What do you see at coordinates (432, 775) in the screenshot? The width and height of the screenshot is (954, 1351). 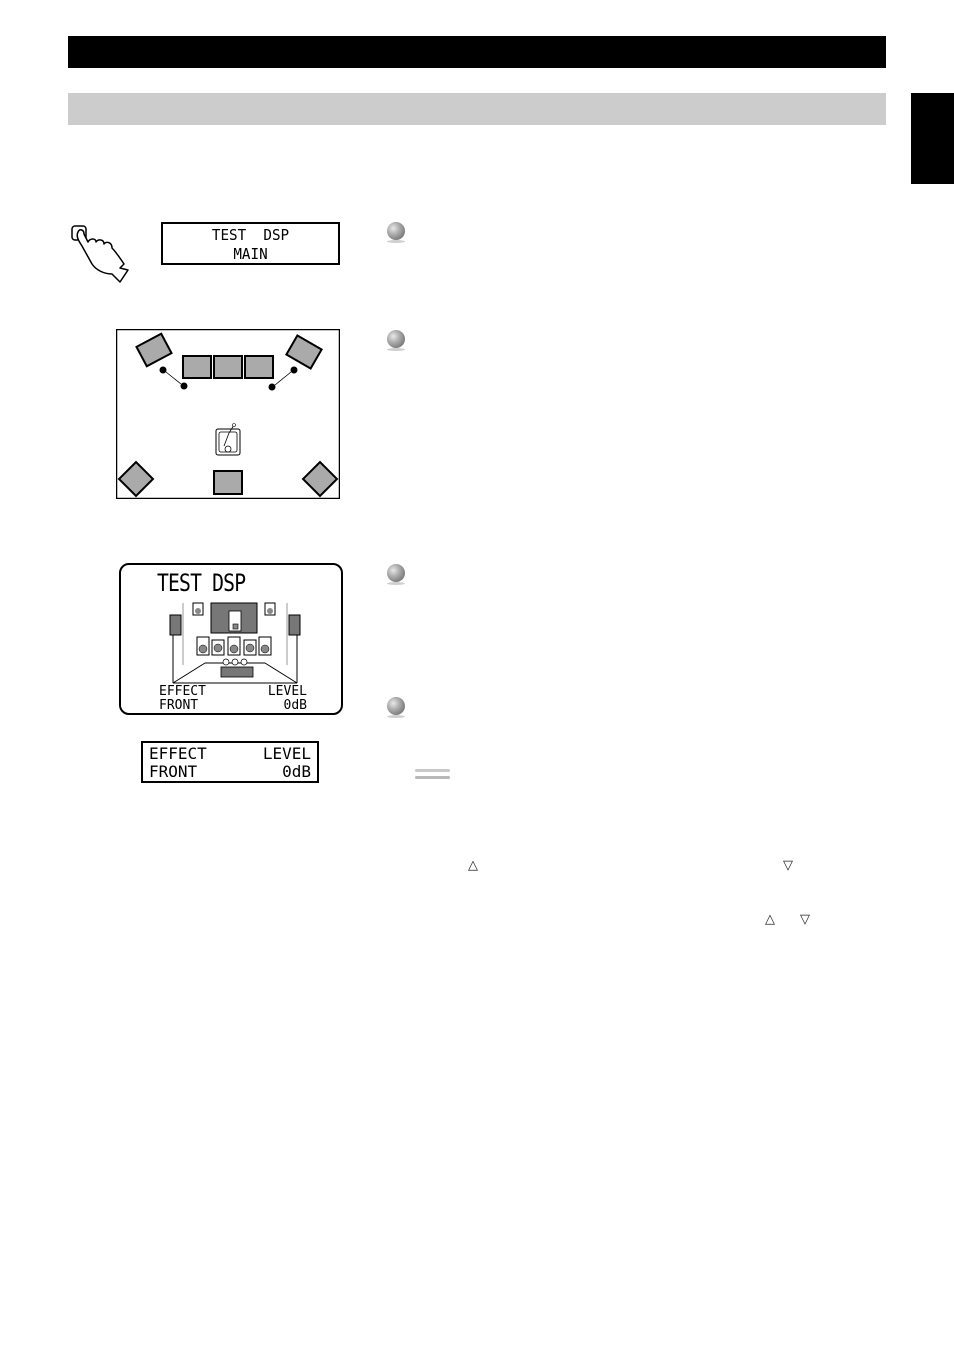 I see `note-icon` at bounding box center [432, 775].